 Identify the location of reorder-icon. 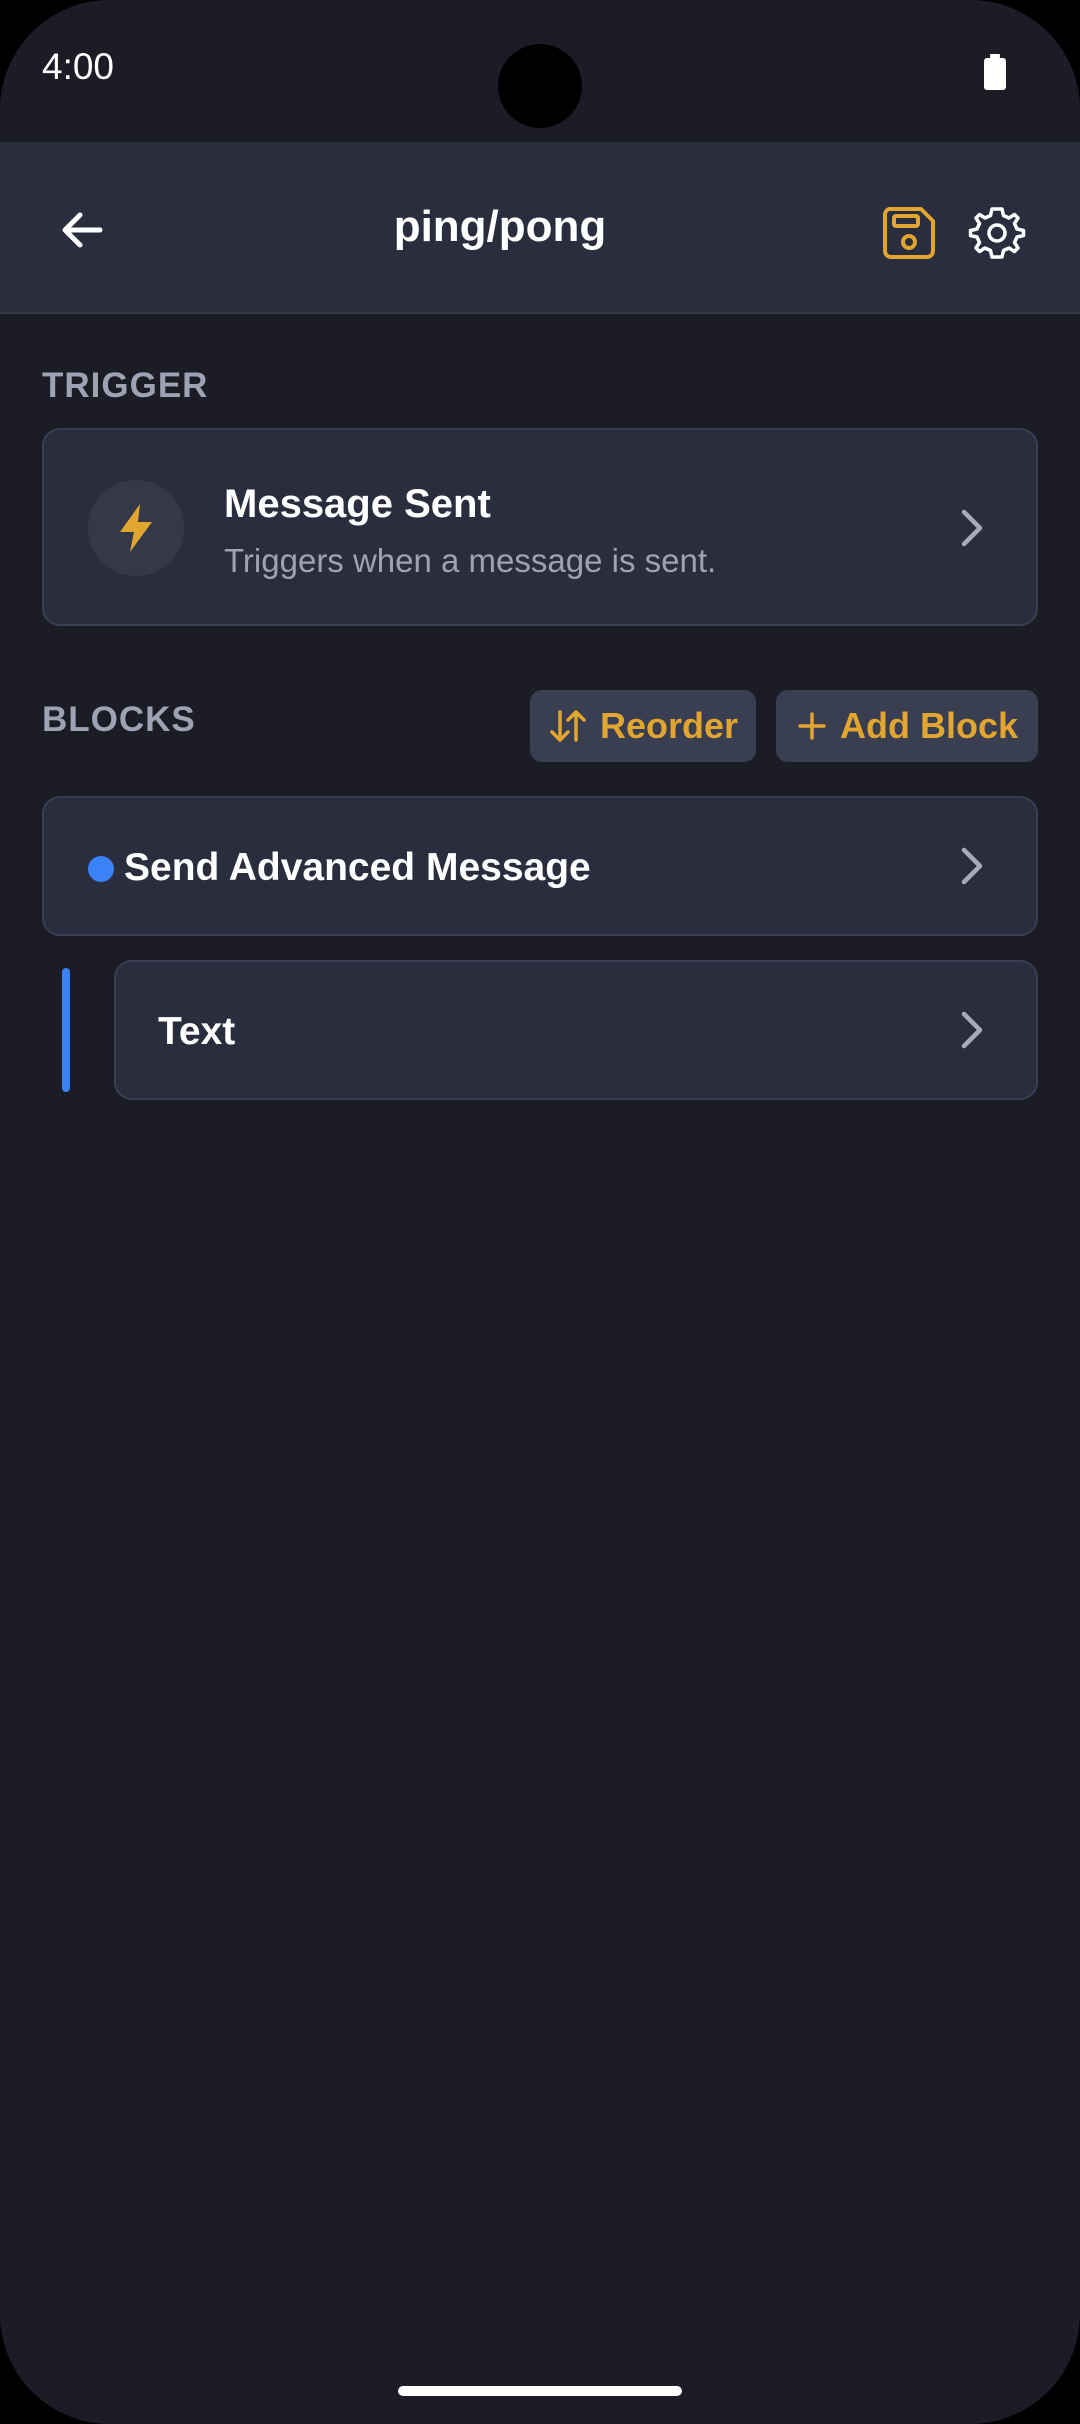
(568, 726).